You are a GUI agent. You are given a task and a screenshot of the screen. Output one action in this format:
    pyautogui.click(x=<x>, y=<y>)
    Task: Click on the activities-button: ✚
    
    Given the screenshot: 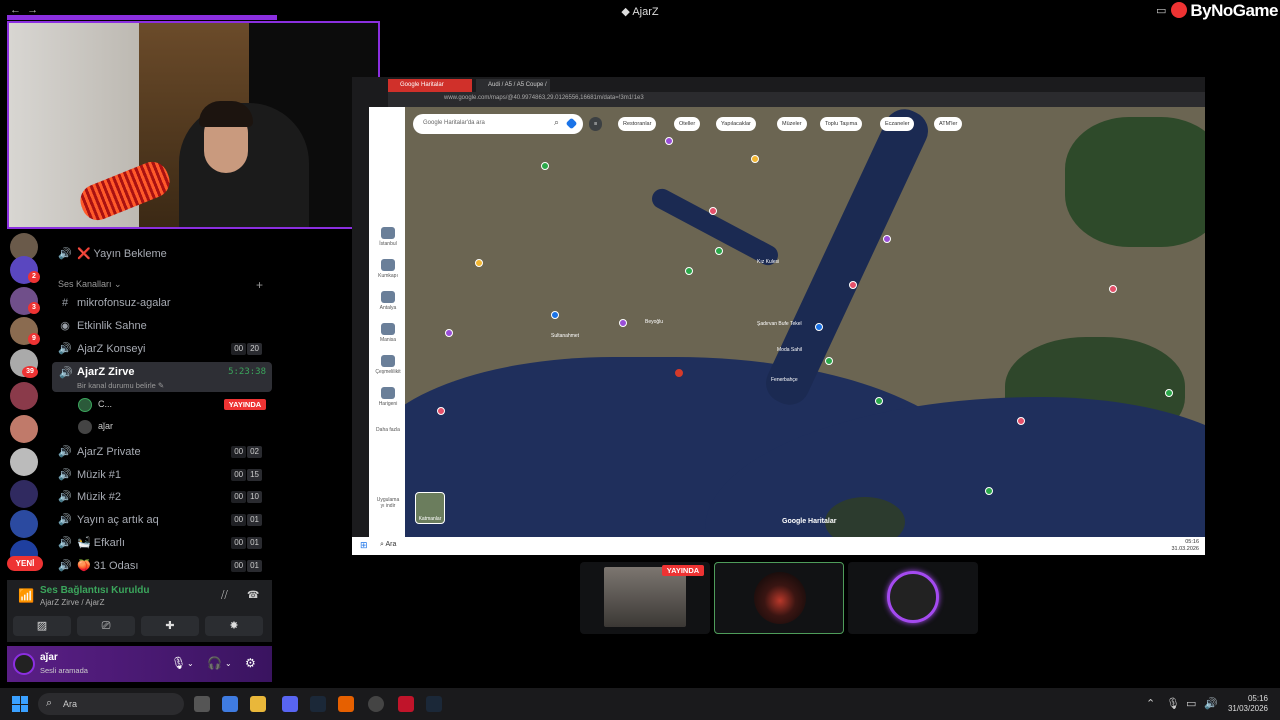 What is the action you would take?
    pyautogui.click(x=170, y=626)
    